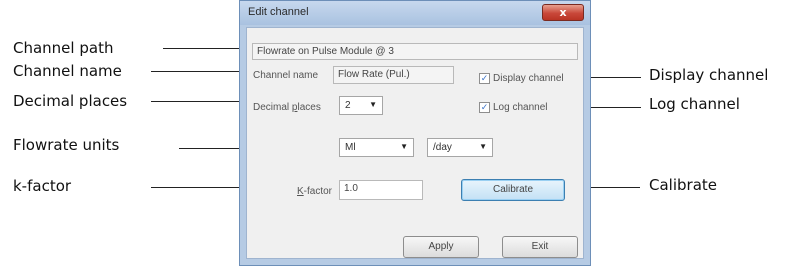  Describe the element at coordinates (315, 191) in the screenshot. I see `k-factor-label: K-factor` at that location.